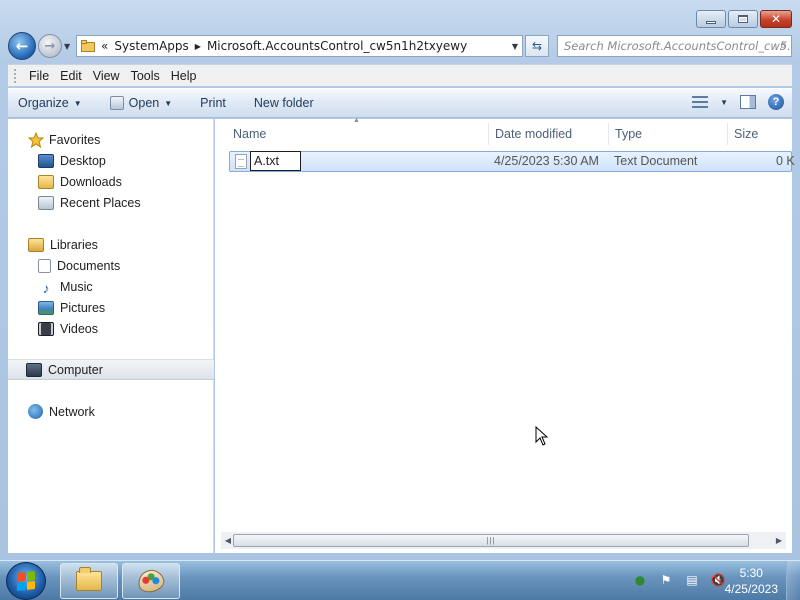  What do you see at coordinates (111, 328) in the screenshot?
I see `nav-item-videos: Videos` at bounding box center [111, 328].